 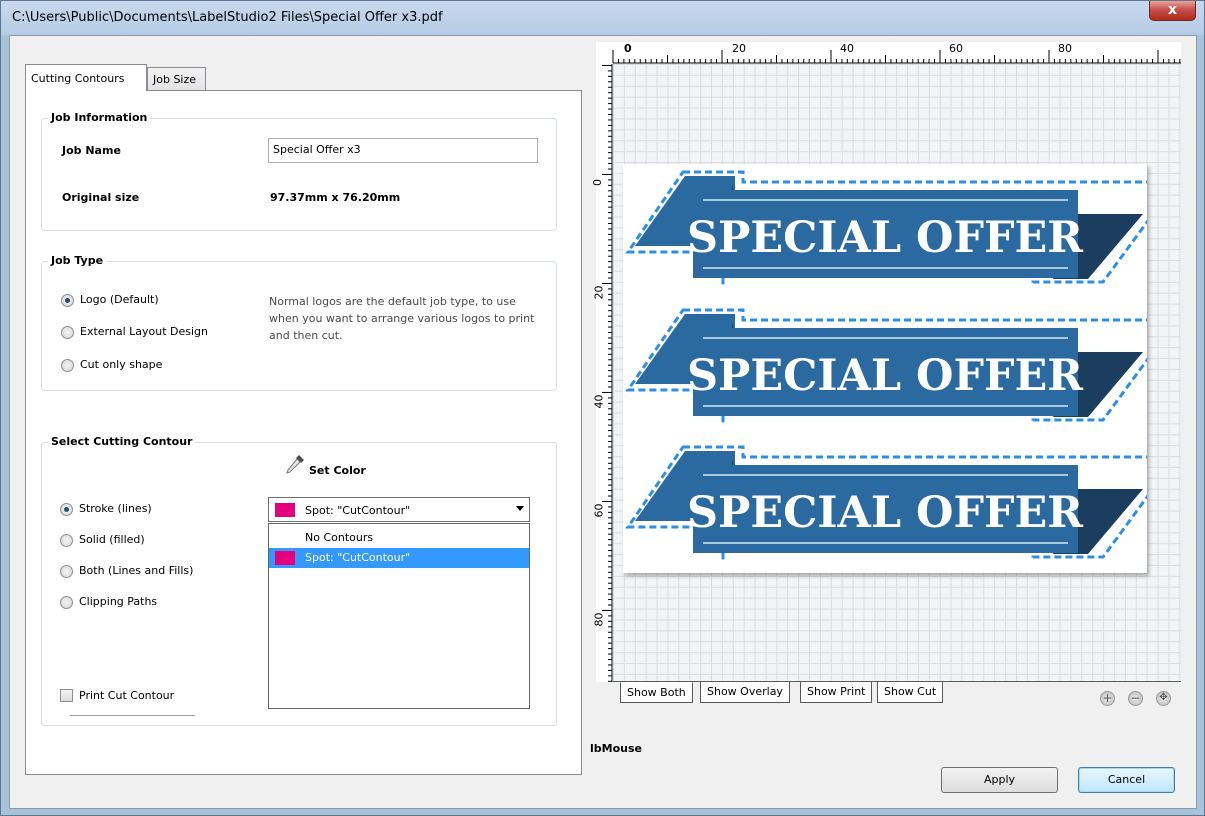 What do you see at coordinates (122, 441) in the screenshot?
I see `cutting-contour-title: Select Cutting Contour` at bounding box center [122, 441].